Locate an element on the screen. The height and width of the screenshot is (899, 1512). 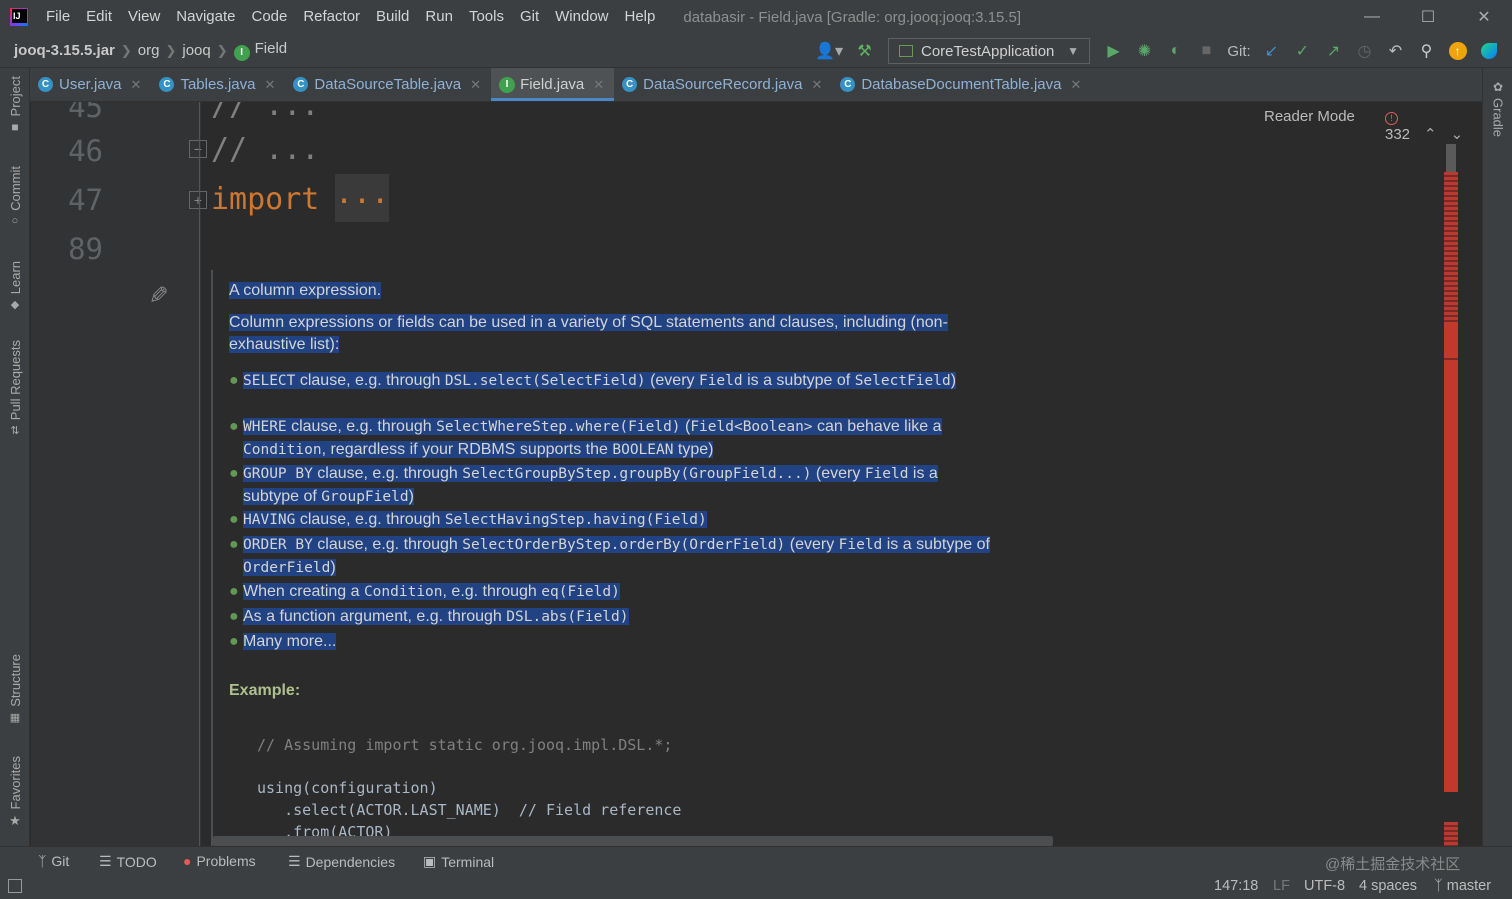
tool-gradle: ✿ Gradle is located at coordinates (1497, 108).